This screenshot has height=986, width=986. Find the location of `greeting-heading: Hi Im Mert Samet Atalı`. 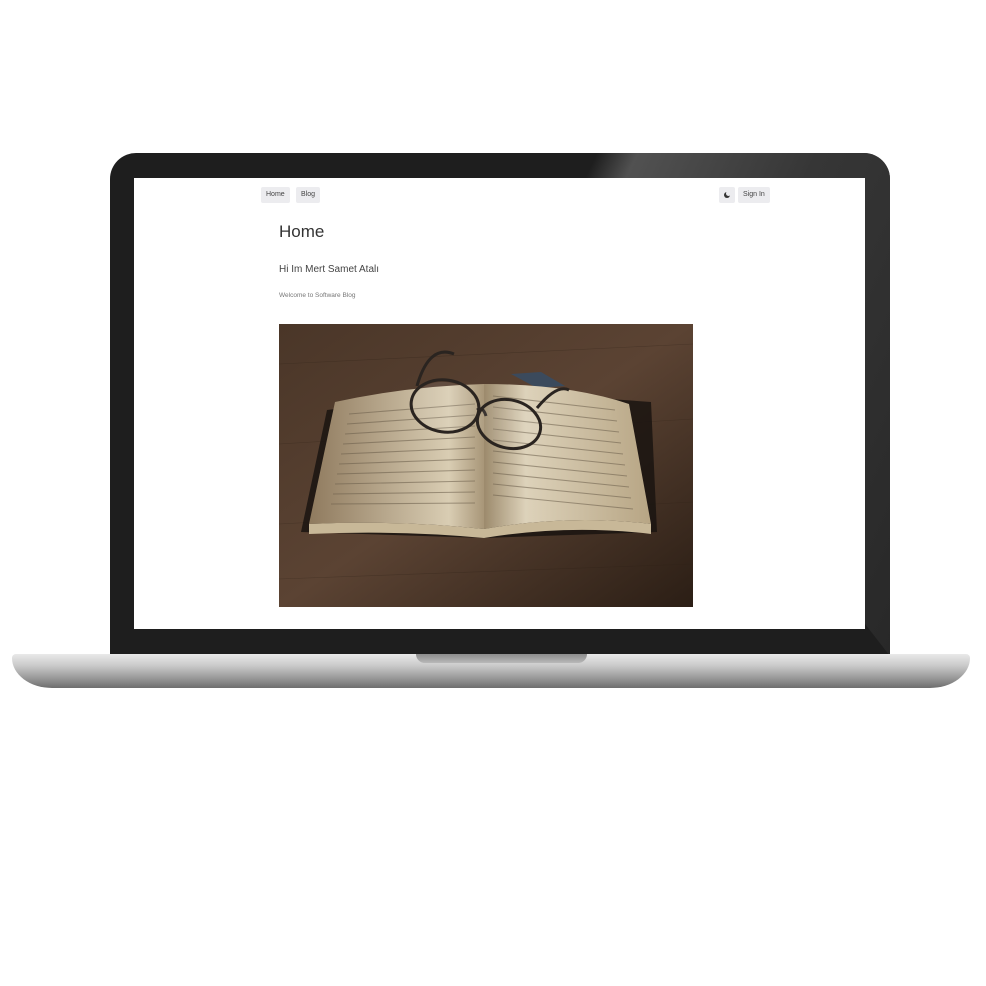

greeting-heading: Hi Im Mert Samet Atalı is located at coordinates (329, 269).